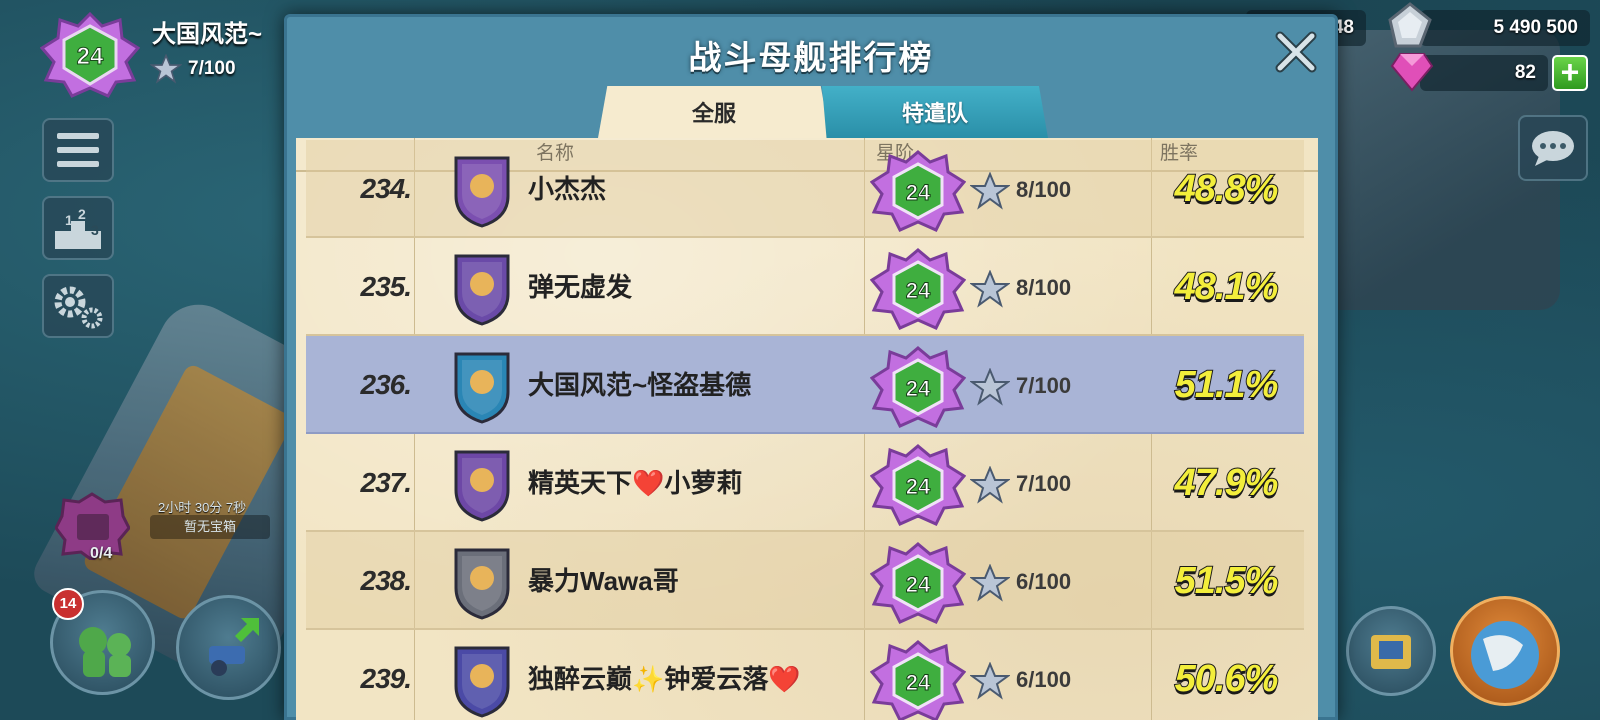 The width and height of the screenshot is (1600, 720). What do you see at coordinates (1227, 483) in the screenshot?
I see `win-rate-value: 47.9%` at bounding box center [1227, 483].